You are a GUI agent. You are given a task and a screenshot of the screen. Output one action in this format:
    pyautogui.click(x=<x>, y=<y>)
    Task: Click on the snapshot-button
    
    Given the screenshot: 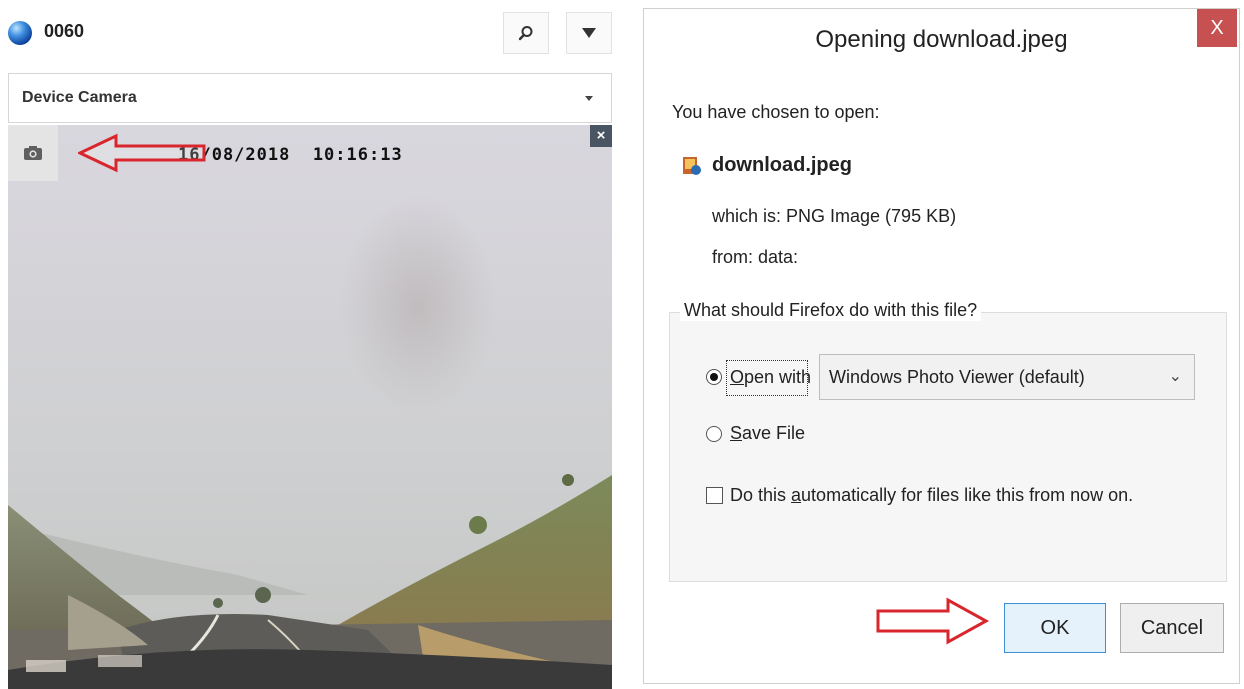 What is the action you would take?
    pyautogui.click(x=33, y=153)
    